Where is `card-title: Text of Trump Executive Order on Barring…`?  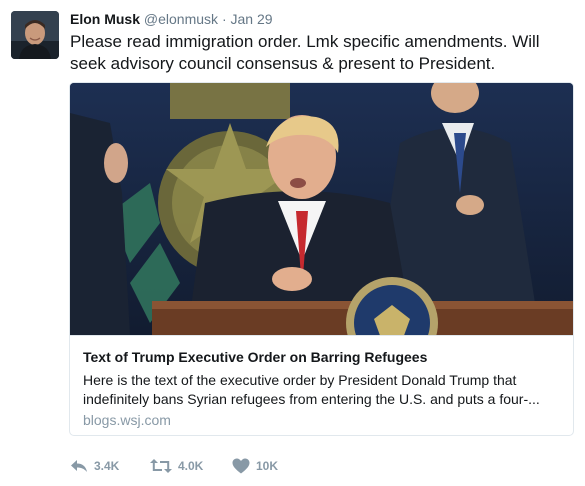
card-title: Text of Trump Executive Order on Barring… is located at coordinates (323, 357).